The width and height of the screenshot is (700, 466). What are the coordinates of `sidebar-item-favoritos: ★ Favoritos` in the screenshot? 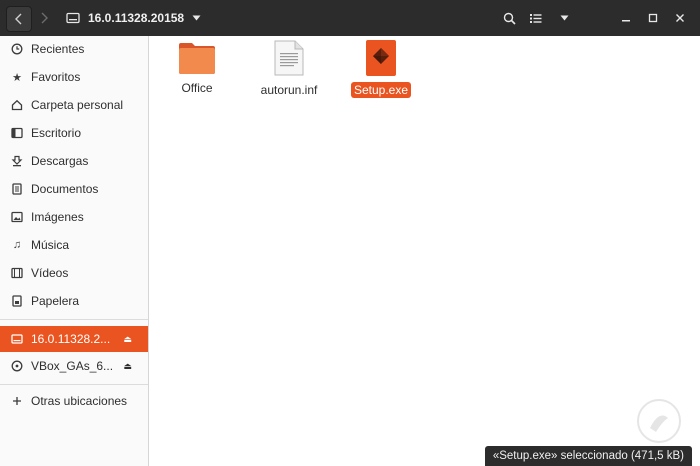 It's located at (74, 77).